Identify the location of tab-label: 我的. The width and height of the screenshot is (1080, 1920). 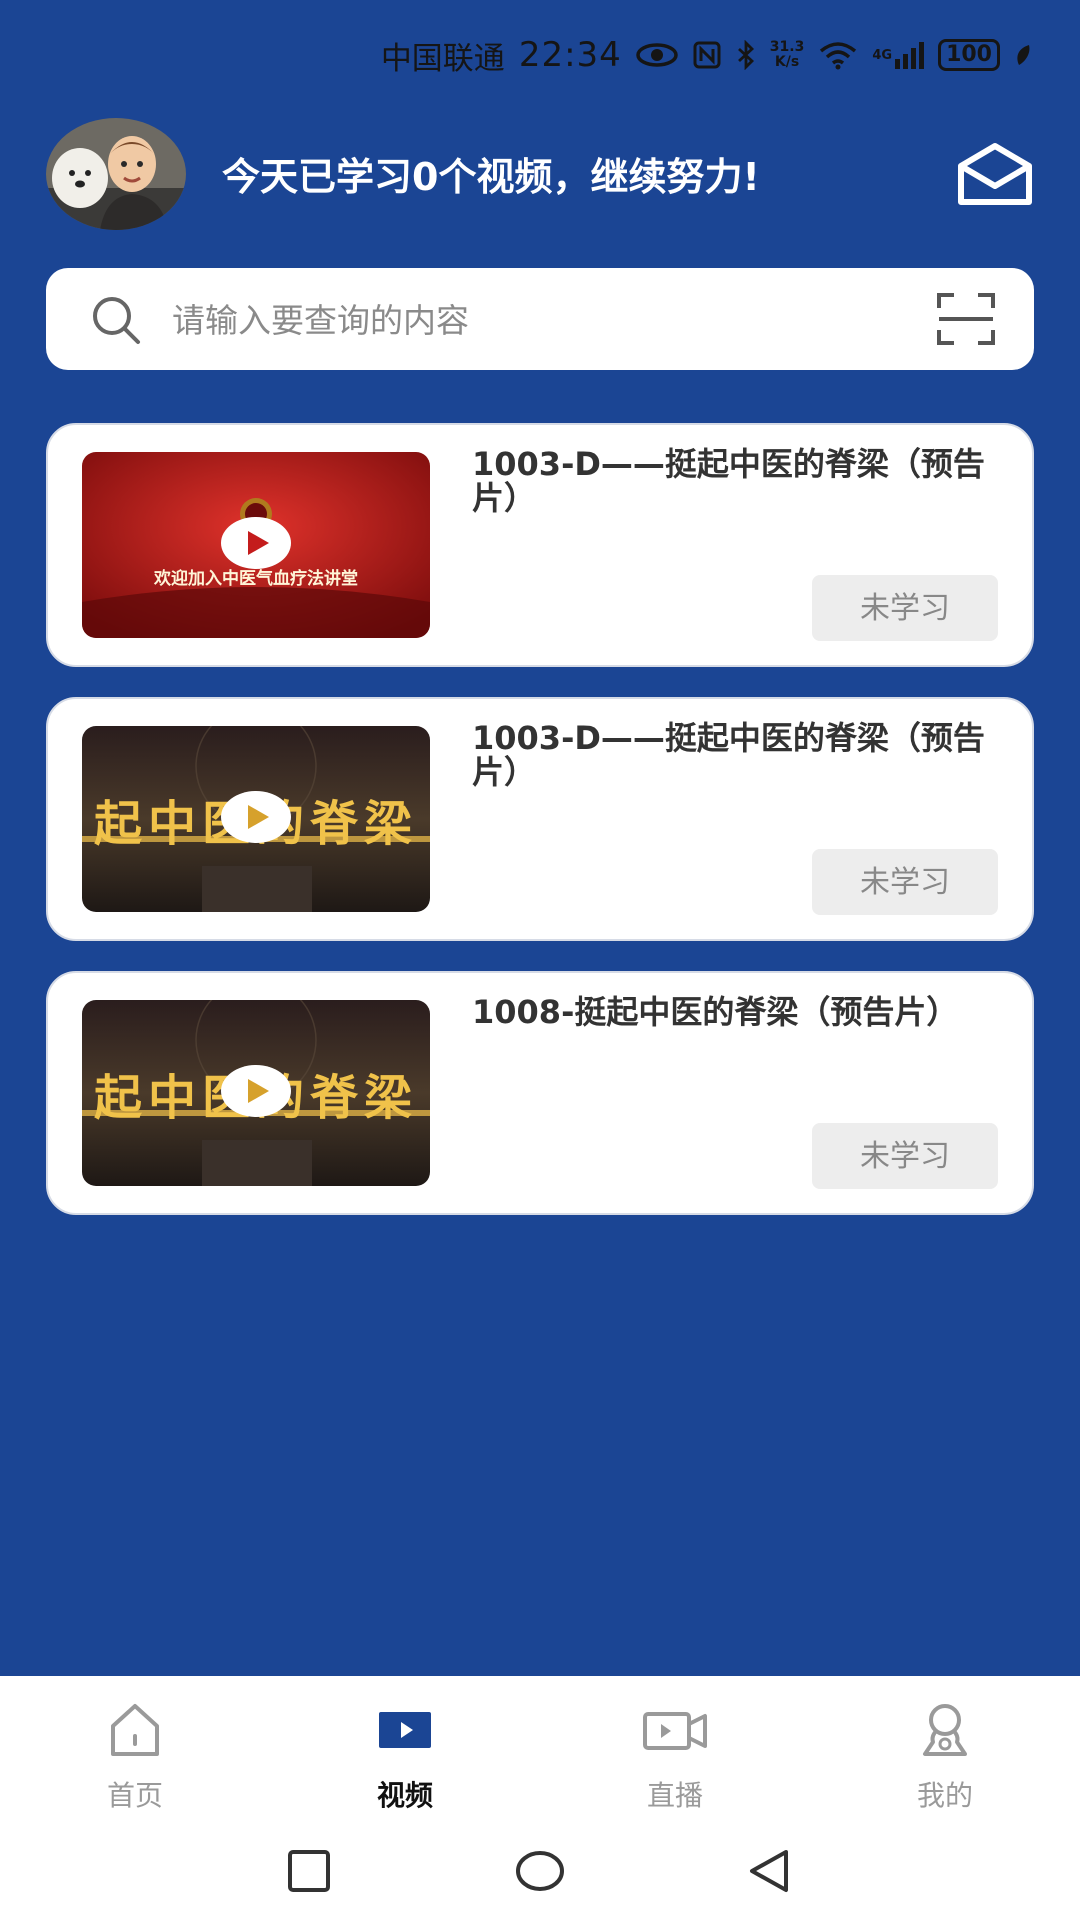
(944, 1795).